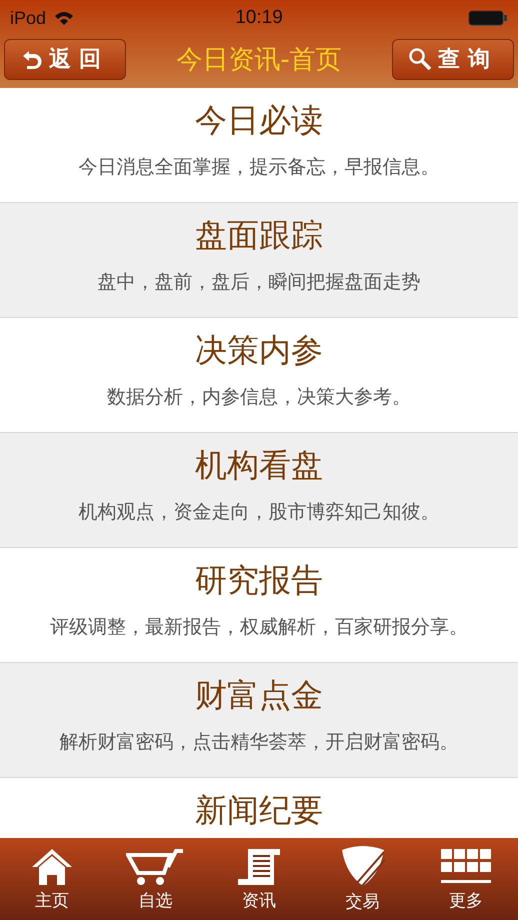  I want to click on cart-icon, so click(155, 866).